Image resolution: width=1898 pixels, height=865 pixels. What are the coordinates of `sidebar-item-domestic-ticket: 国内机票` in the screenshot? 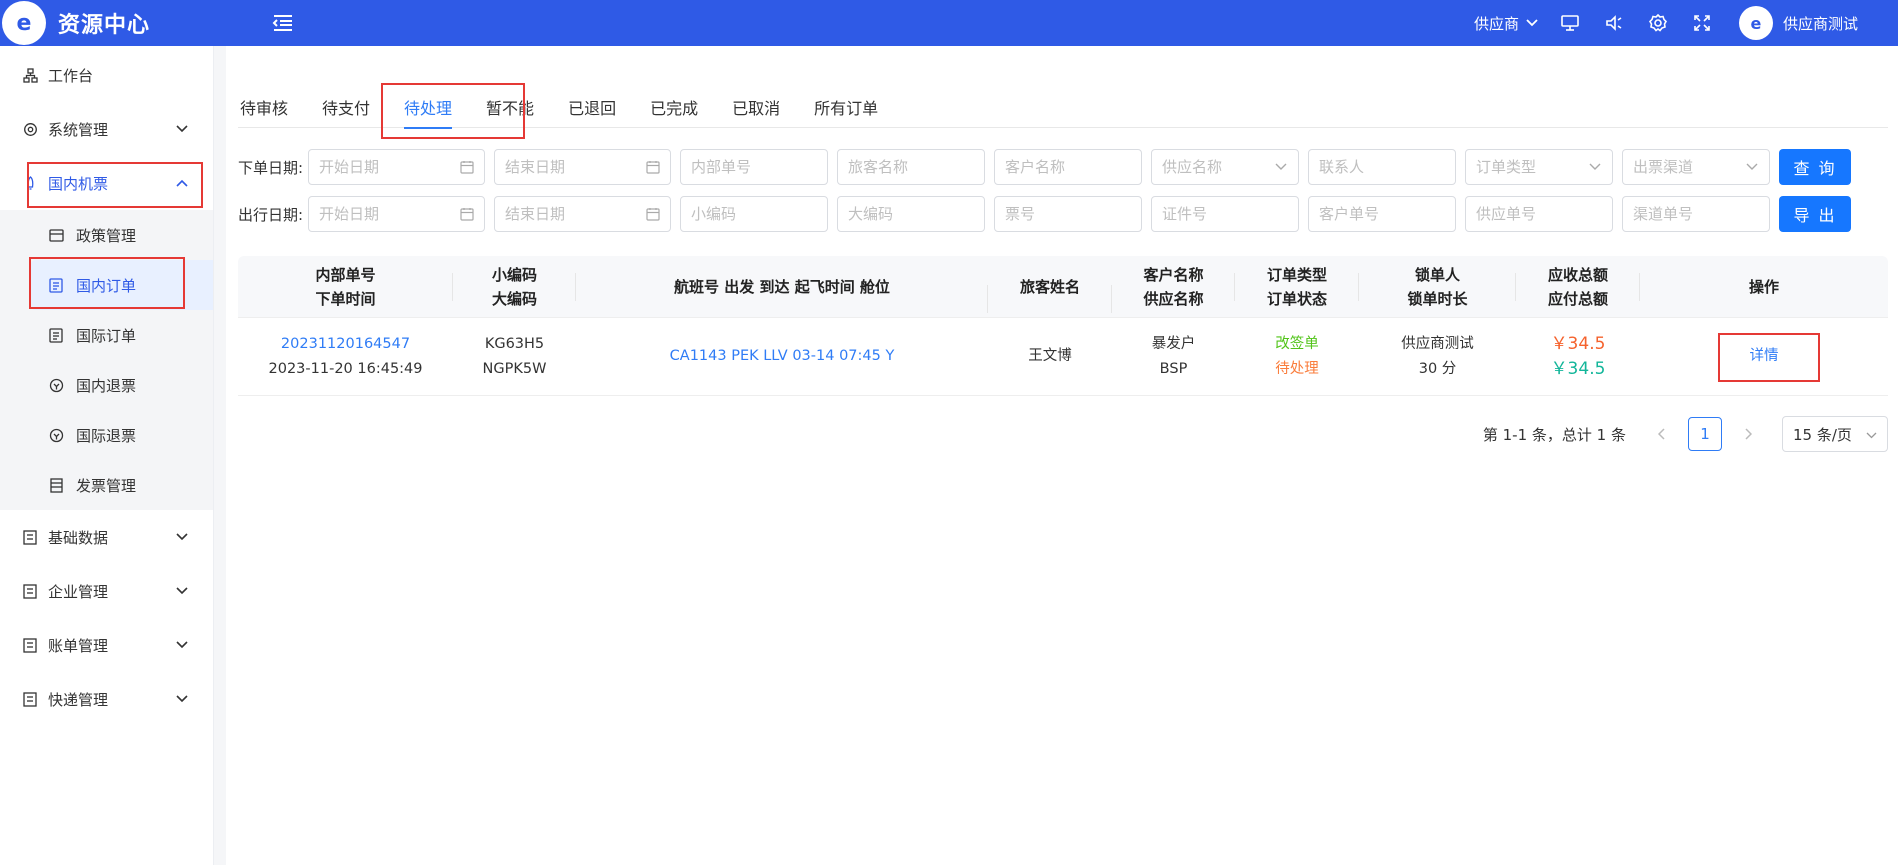 It's located at (106, 183).